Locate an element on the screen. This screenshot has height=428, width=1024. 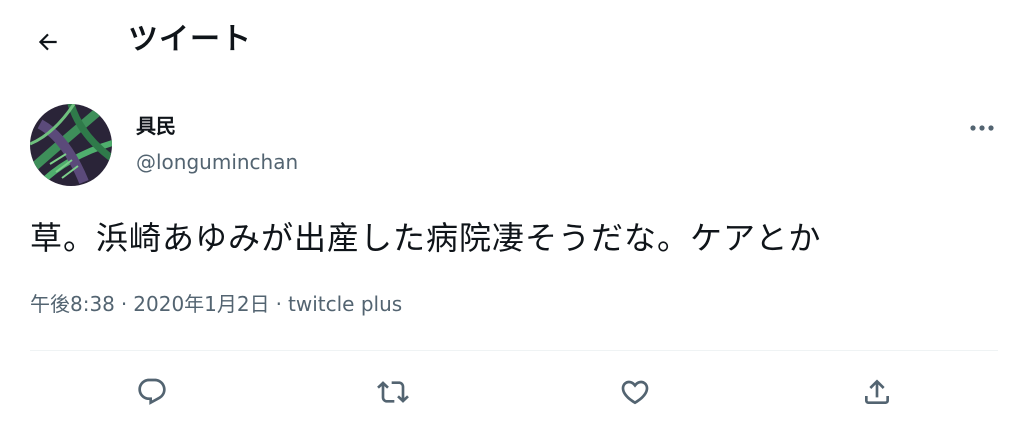
like-icon is located at coordinates (635, 392).